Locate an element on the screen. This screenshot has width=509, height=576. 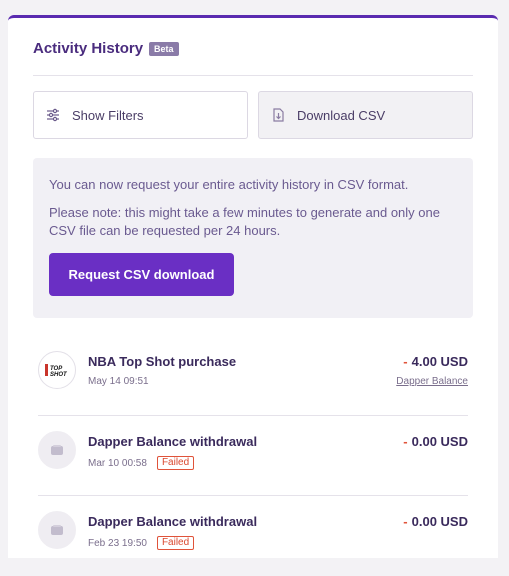
nba-top-shot-logo: TOP SHOT is located at coordinates (57, 370).